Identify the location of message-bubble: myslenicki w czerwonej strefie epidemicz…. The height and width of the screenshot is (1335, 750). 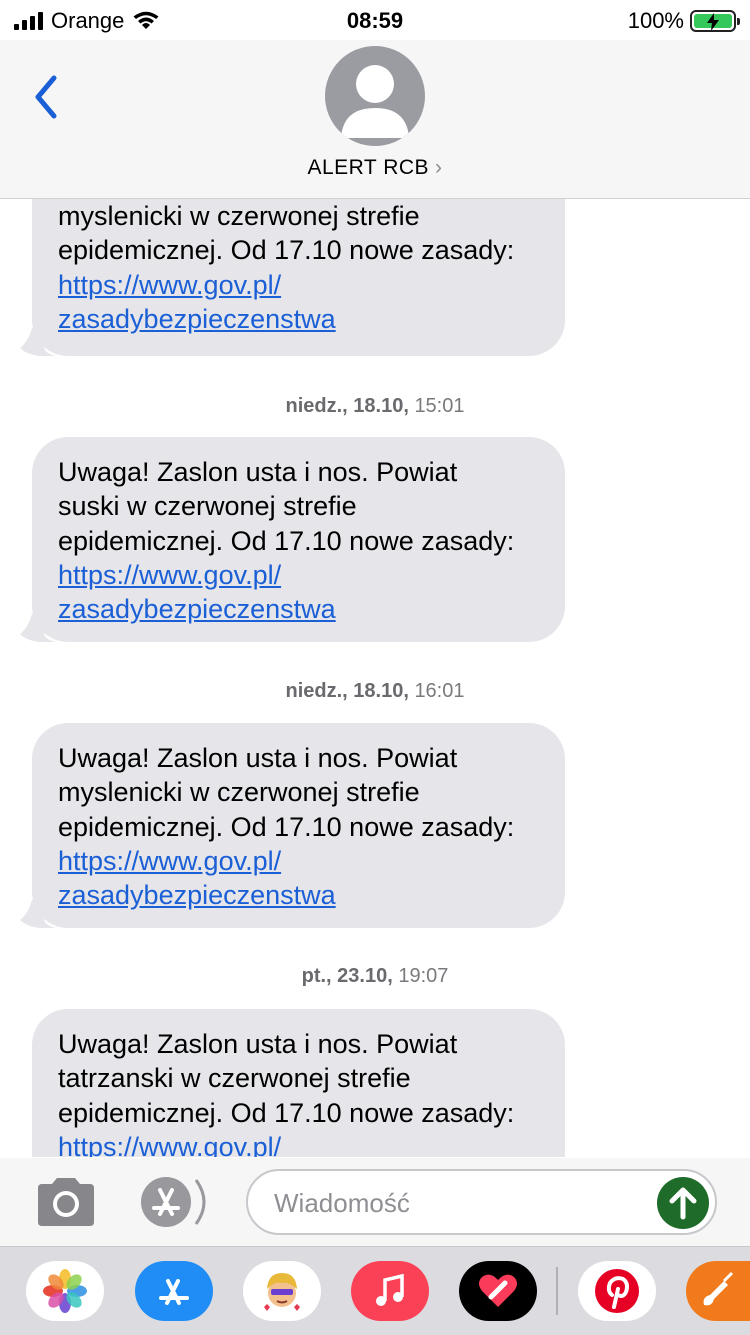
(292, 277).